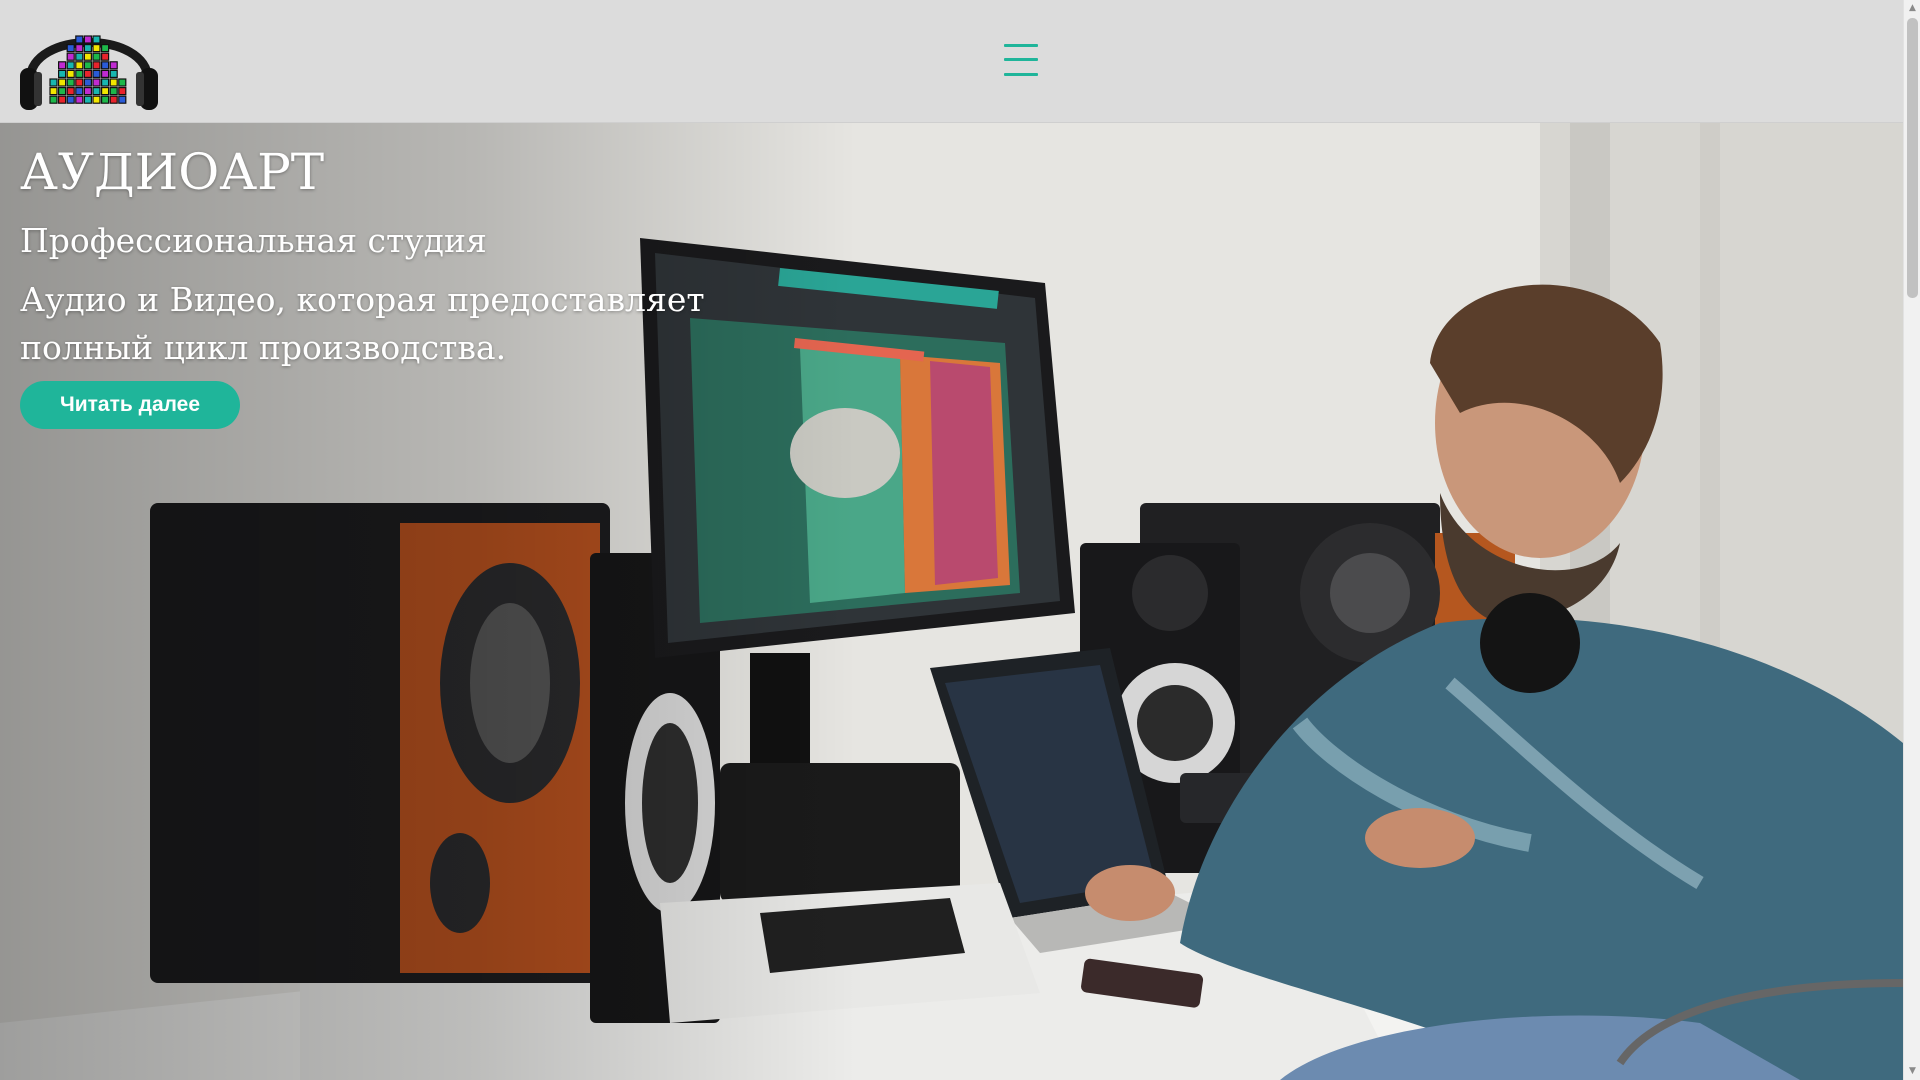  Describe the element at coordinates (951, 61) in the screenshot. I see `site-header` at that location.